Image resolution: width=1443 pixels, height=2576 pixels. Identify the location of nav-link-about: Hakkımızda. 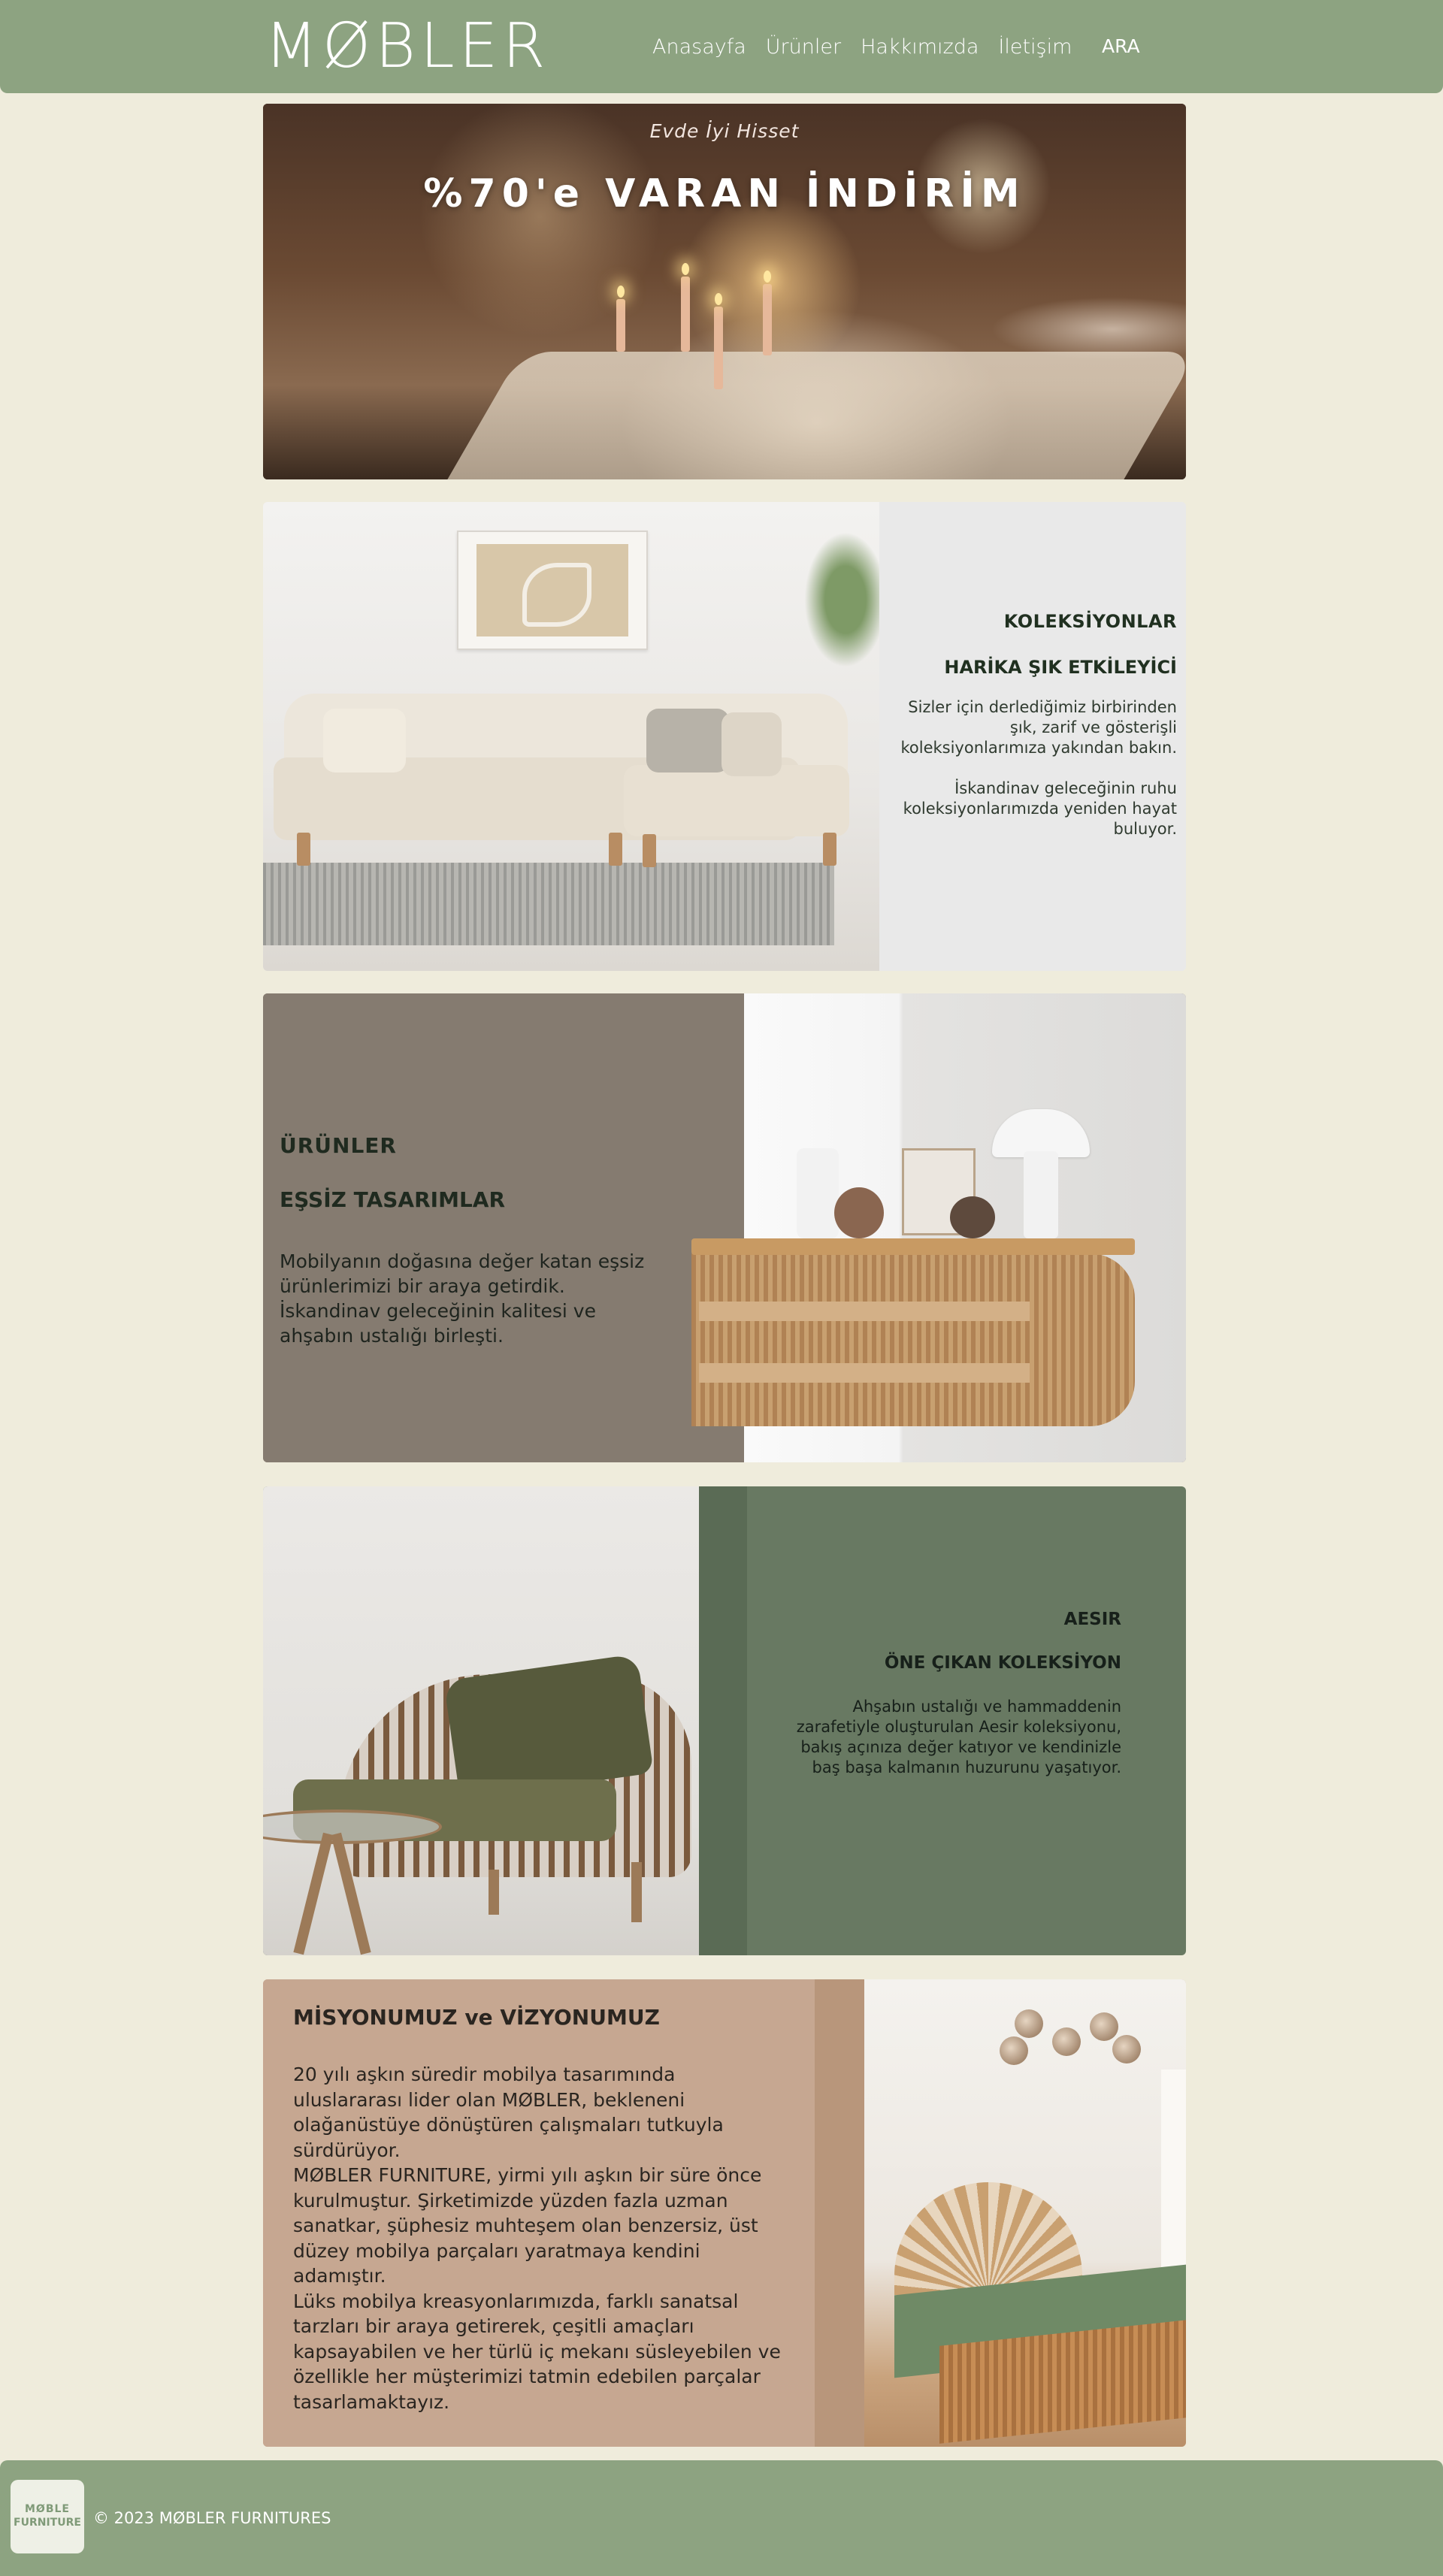
(920, 47).